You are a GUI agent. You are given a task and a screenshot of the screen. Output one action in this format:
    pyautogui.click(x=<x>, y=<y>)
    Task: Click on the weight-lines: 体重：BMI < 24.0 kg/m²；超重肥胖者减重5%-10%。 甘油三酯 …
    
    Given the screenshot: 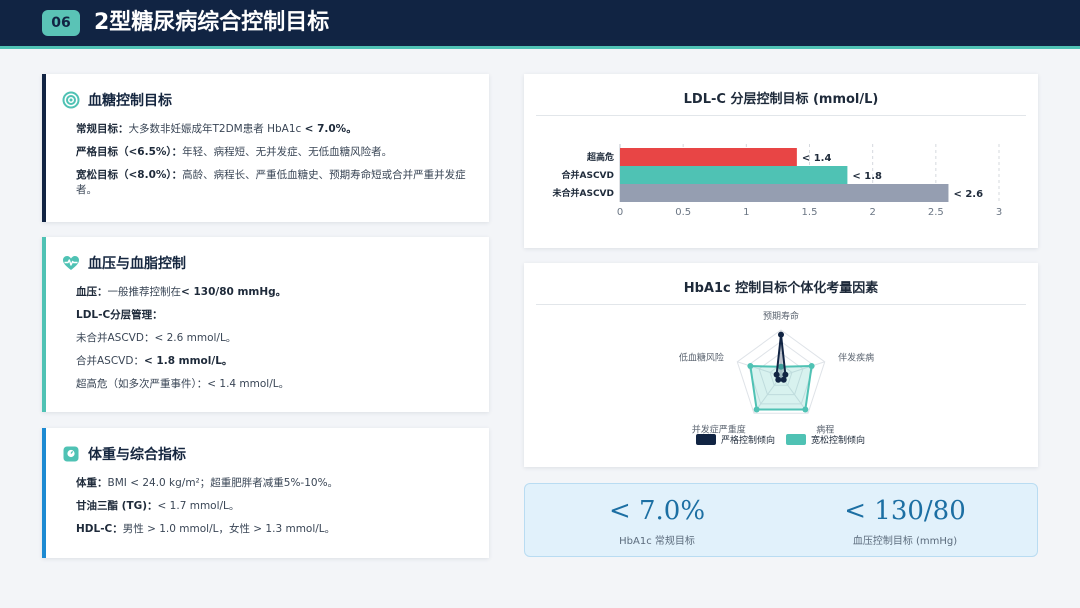 What is the action you would take?
    pyautogui.click(x=273, y=510)
    